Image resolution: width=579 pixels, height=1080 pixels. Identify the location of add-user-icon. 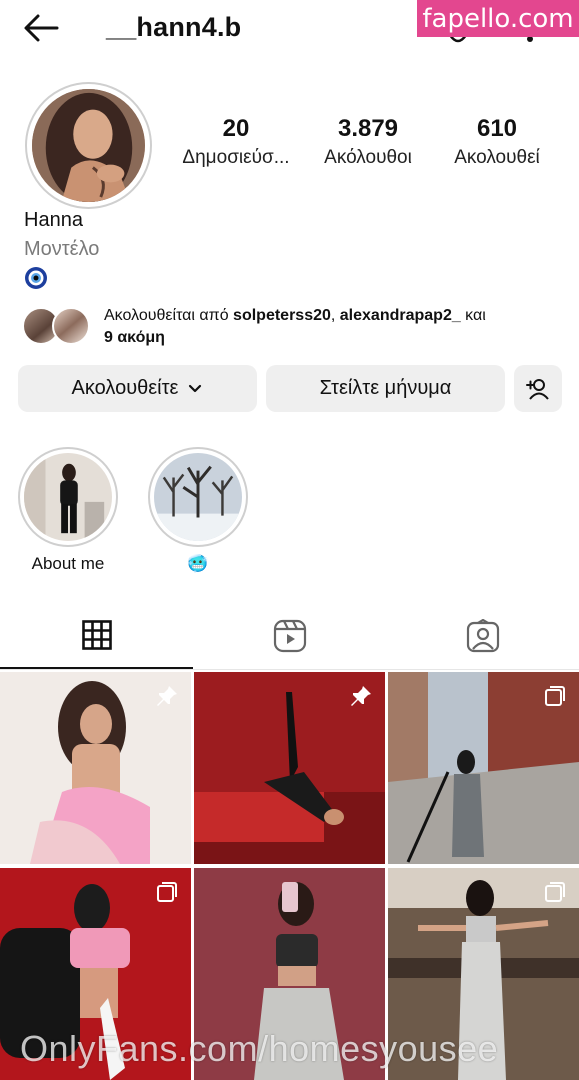
(537, 389).